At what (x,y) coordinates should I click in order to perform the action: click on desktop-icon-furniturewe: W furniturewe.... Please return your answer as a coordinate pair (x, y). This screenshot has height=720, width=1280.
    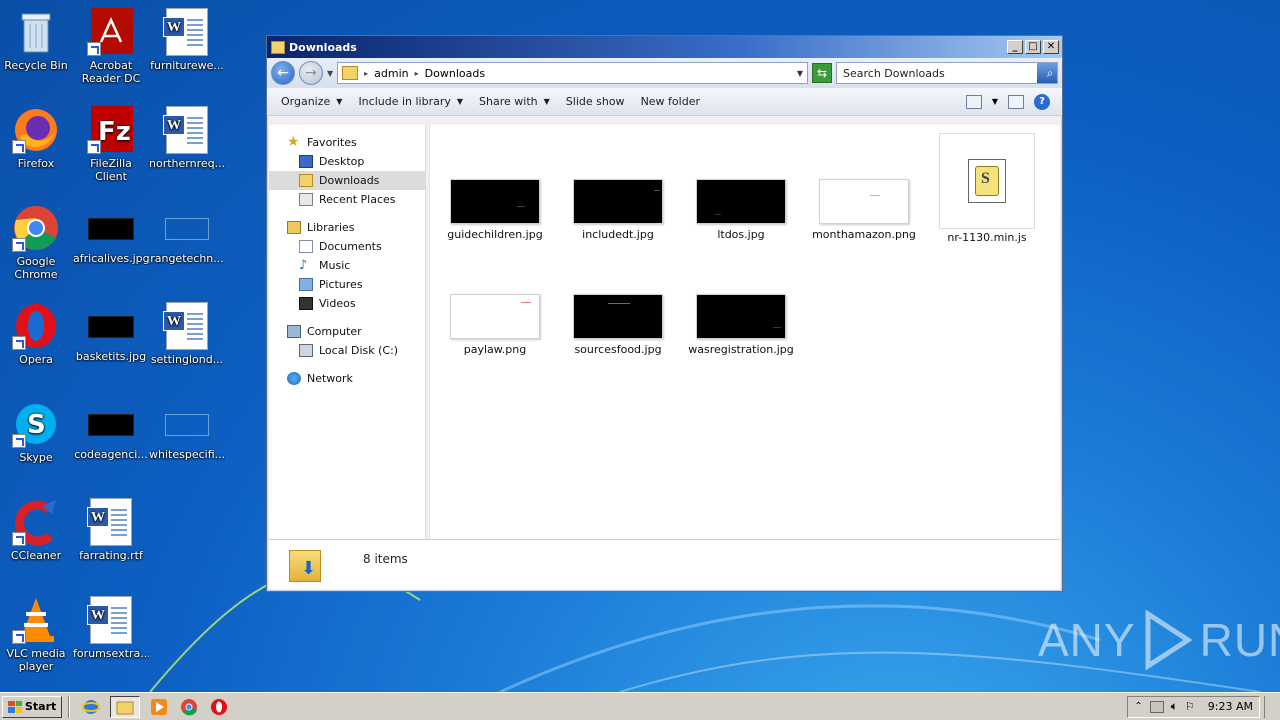
    Looking at the image, I should click on (187, 40).